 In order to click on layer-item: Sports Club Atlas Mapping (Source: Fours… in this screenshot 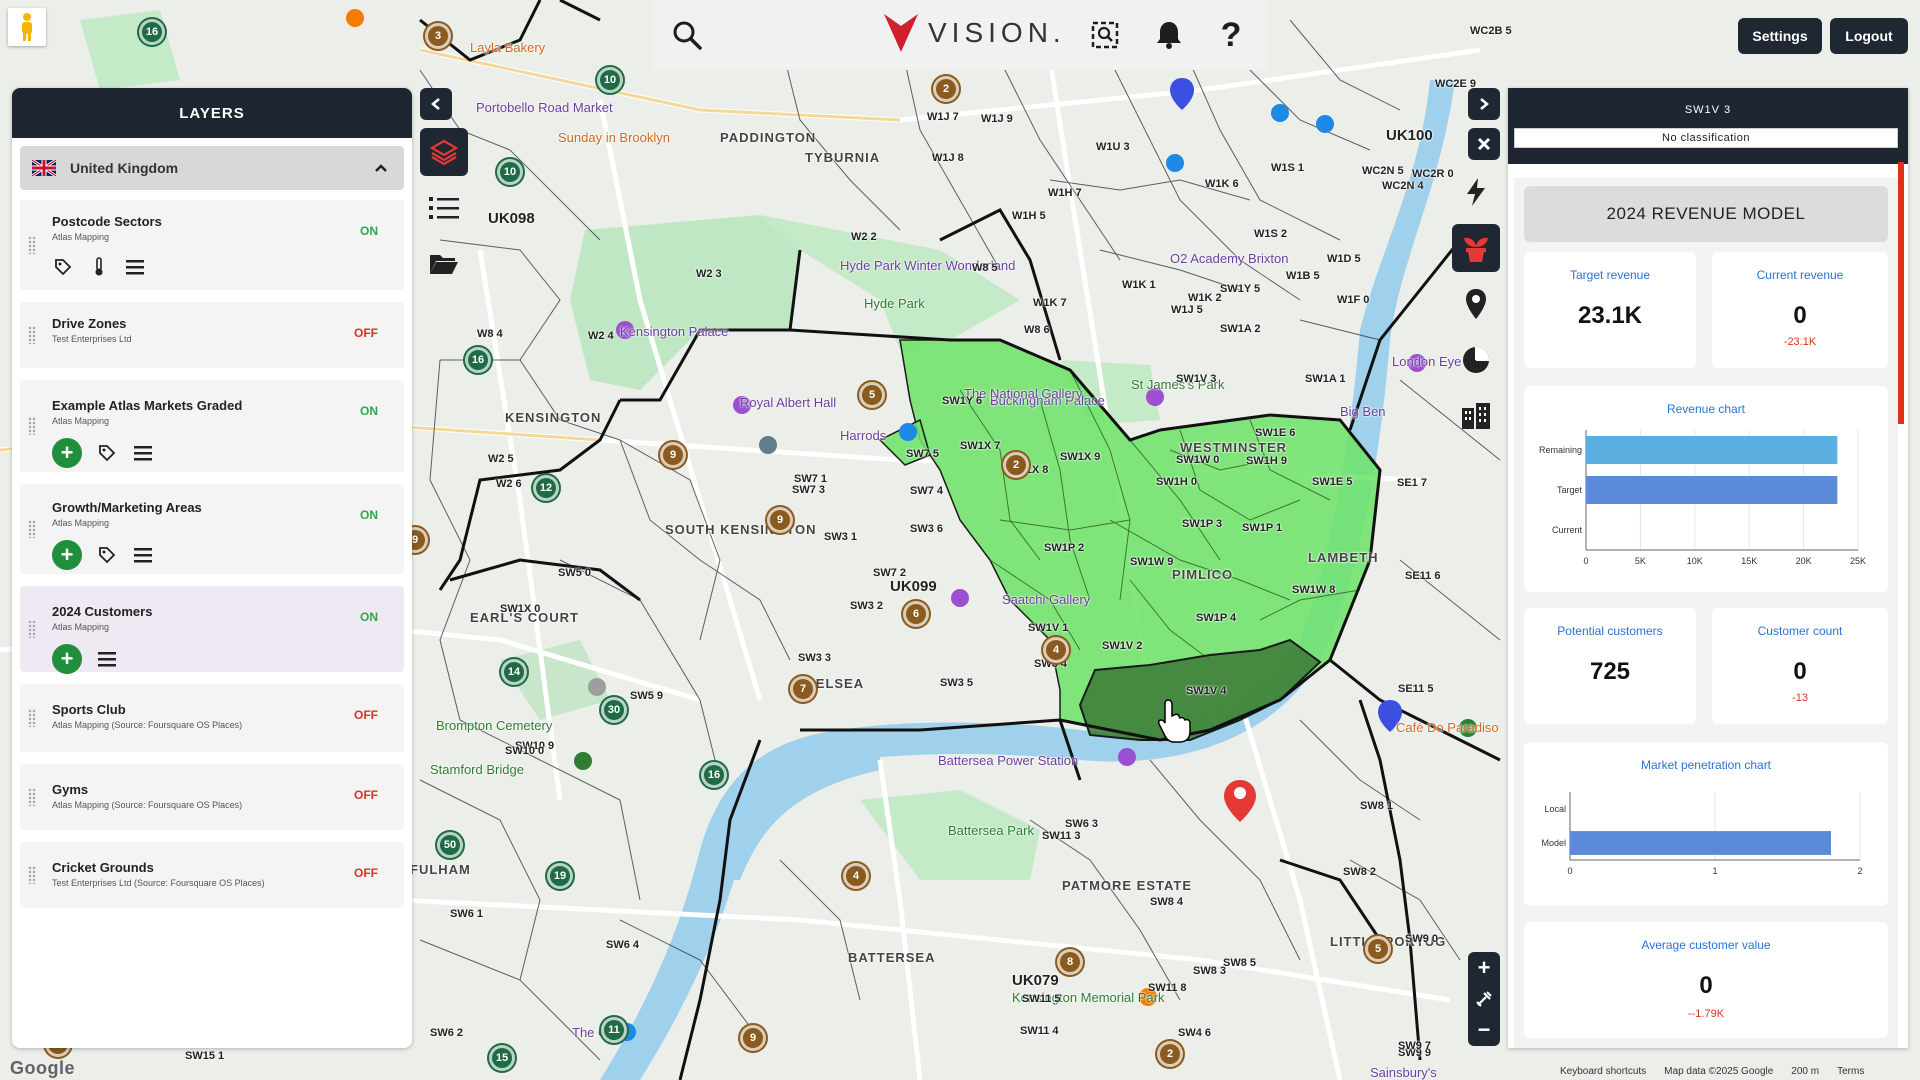, I will do `click(212, 718)`.